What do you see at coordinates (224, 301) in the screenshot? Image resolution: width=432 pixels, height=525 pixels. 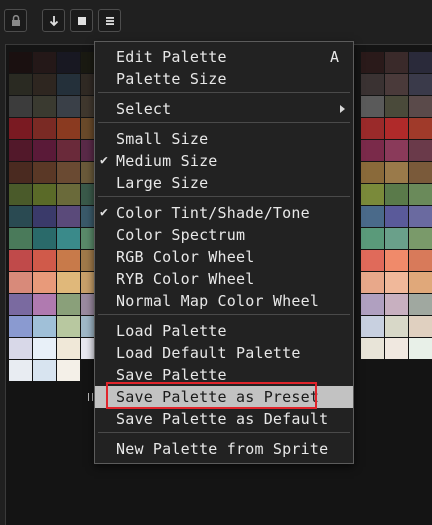 I see `menu-item-normal-map-color-wheel: Normal Map Color Wheel` at bounding box center [224, 301].